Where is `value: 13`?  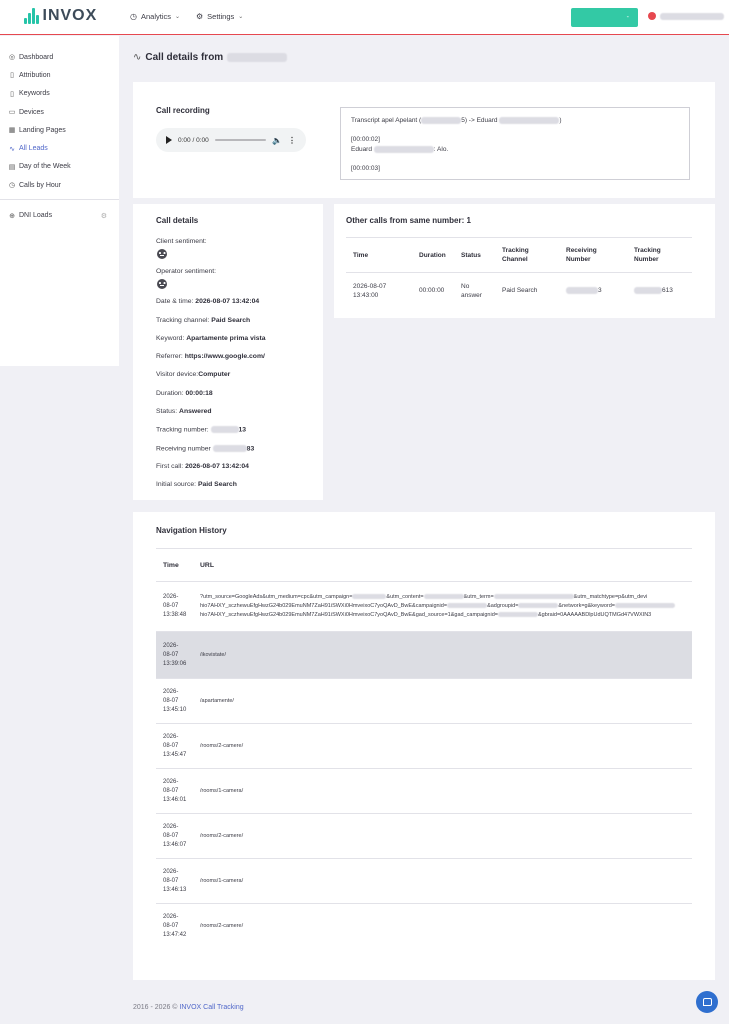
value: 13 is located at coordinates (242, 430).